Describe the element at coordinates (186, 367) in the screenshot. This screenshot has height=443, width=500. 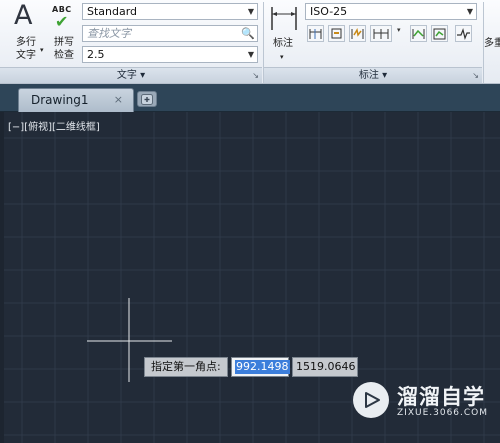
I see `dynamic-input-prompt: 指定第一角点:` at that location.